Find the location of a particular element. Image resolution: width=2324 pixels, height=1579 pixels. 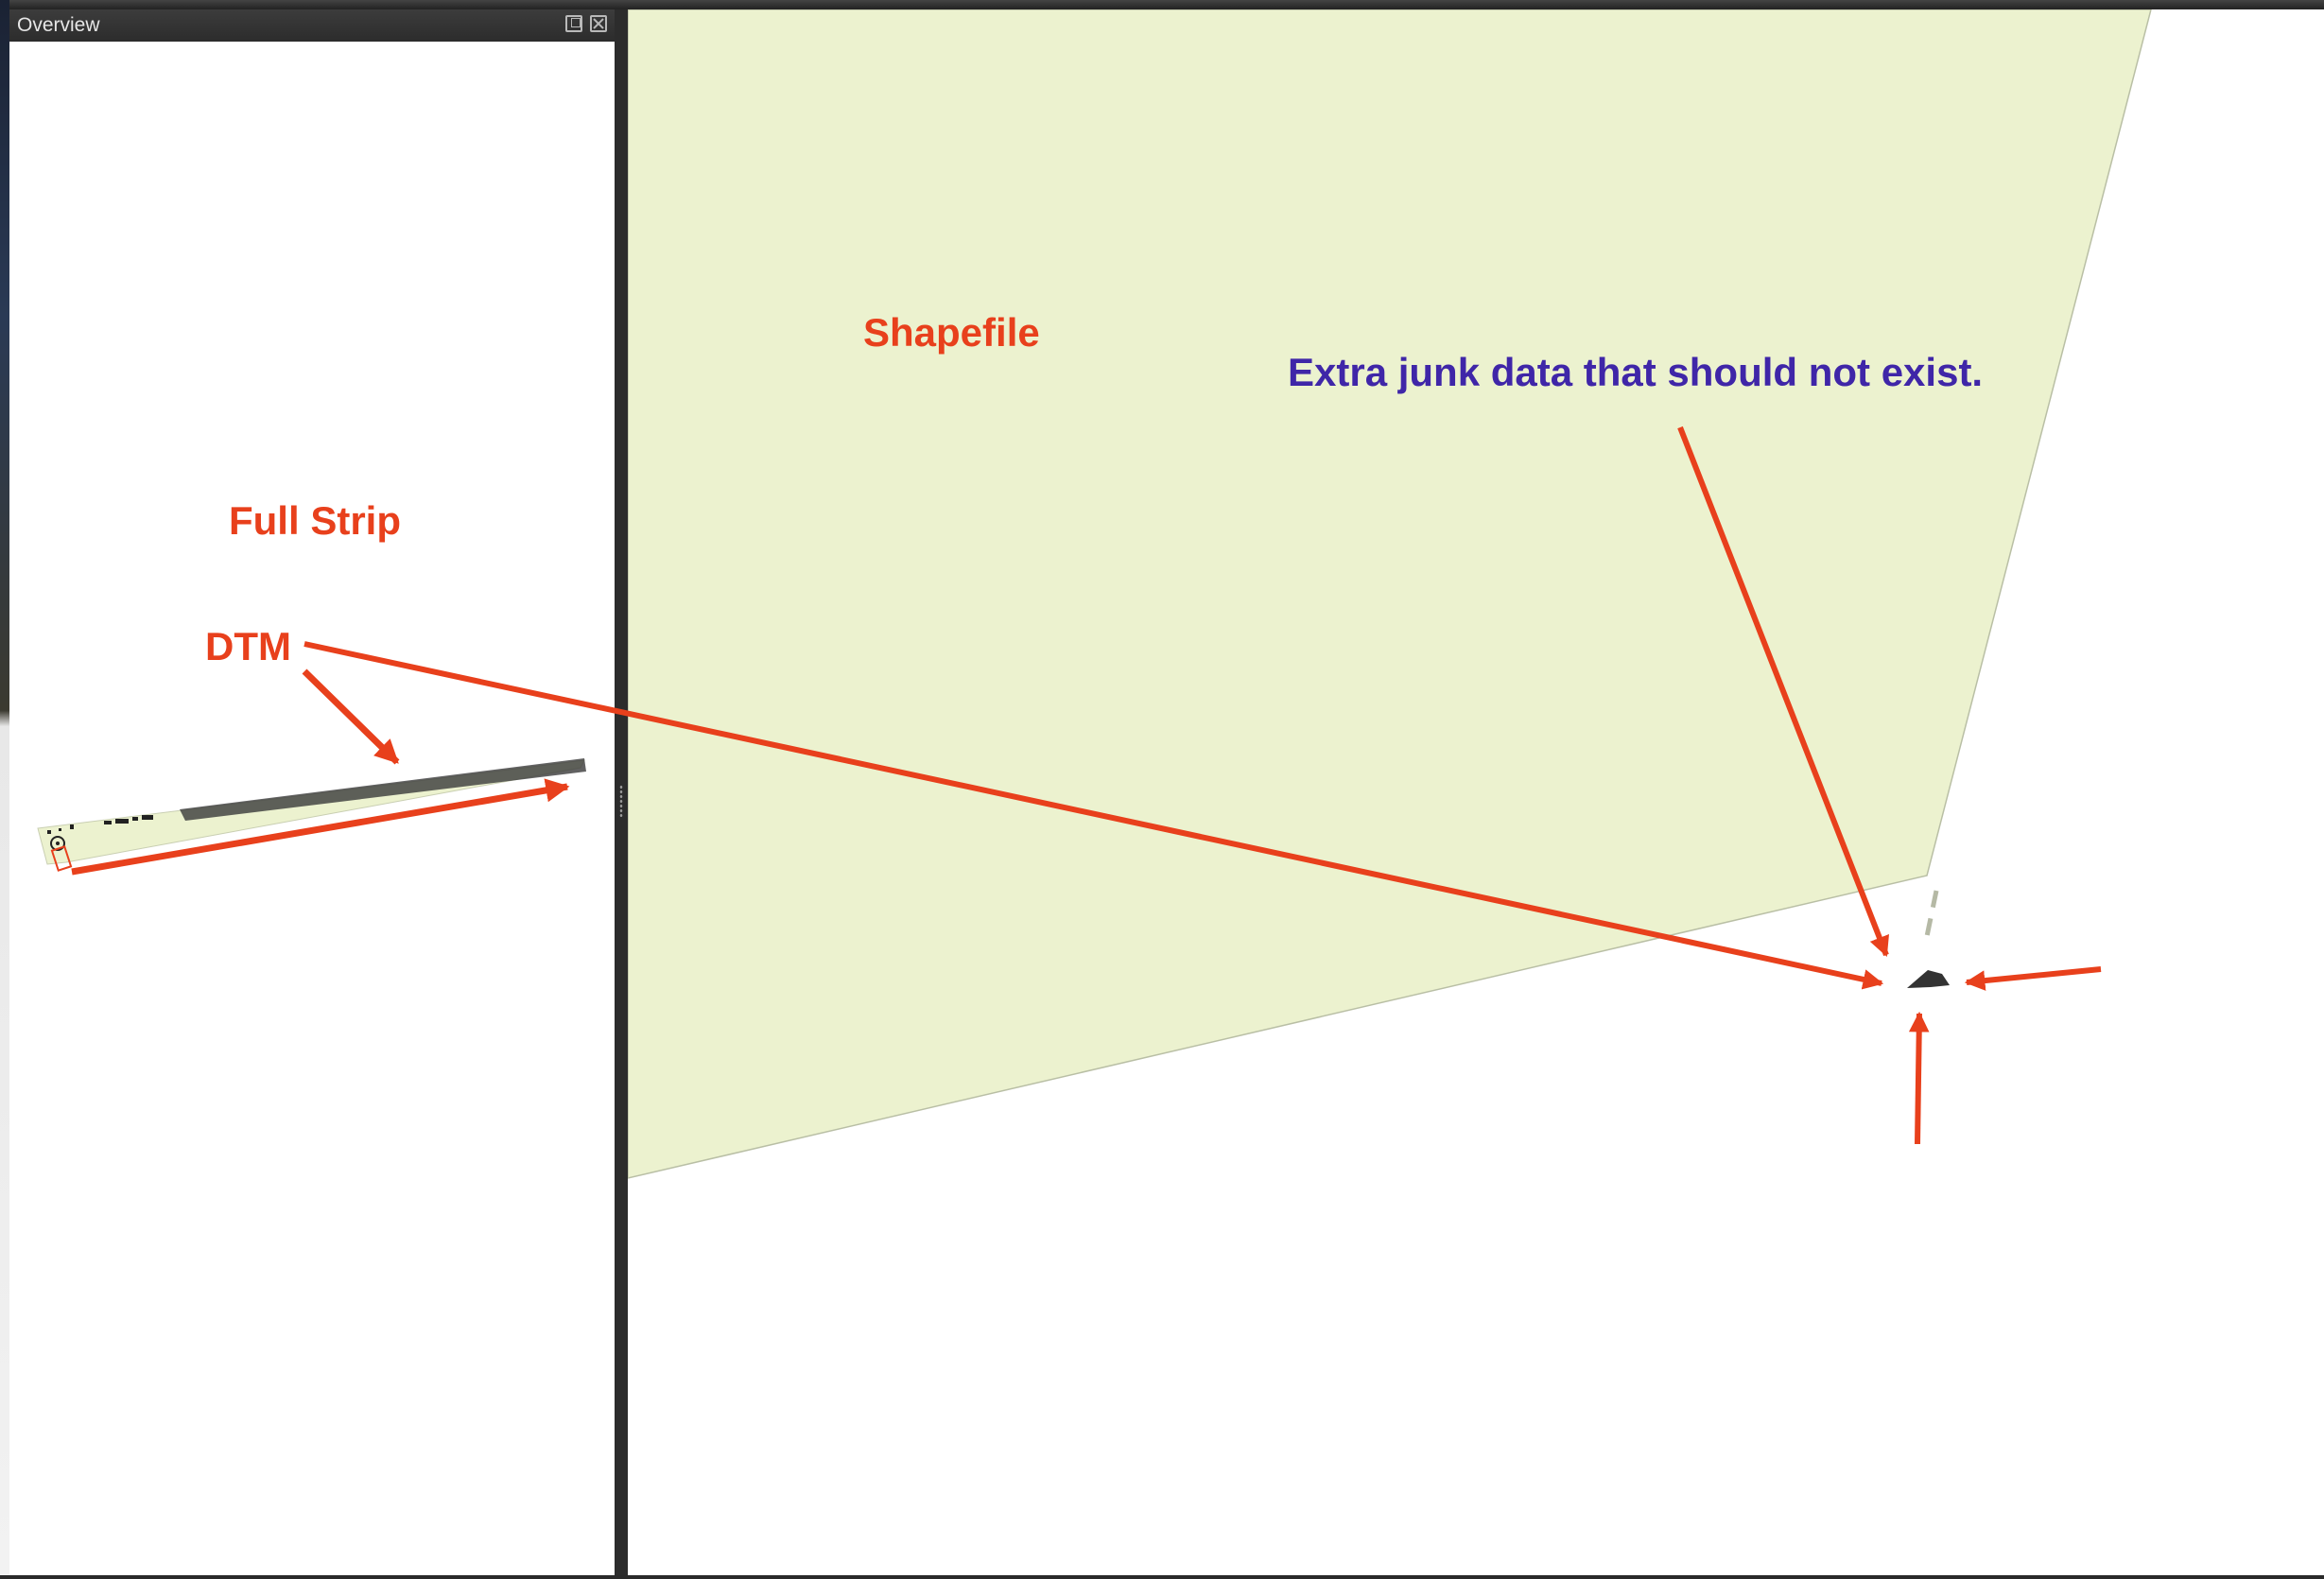

background-desktop-edge is located at coordinates (4, 789).